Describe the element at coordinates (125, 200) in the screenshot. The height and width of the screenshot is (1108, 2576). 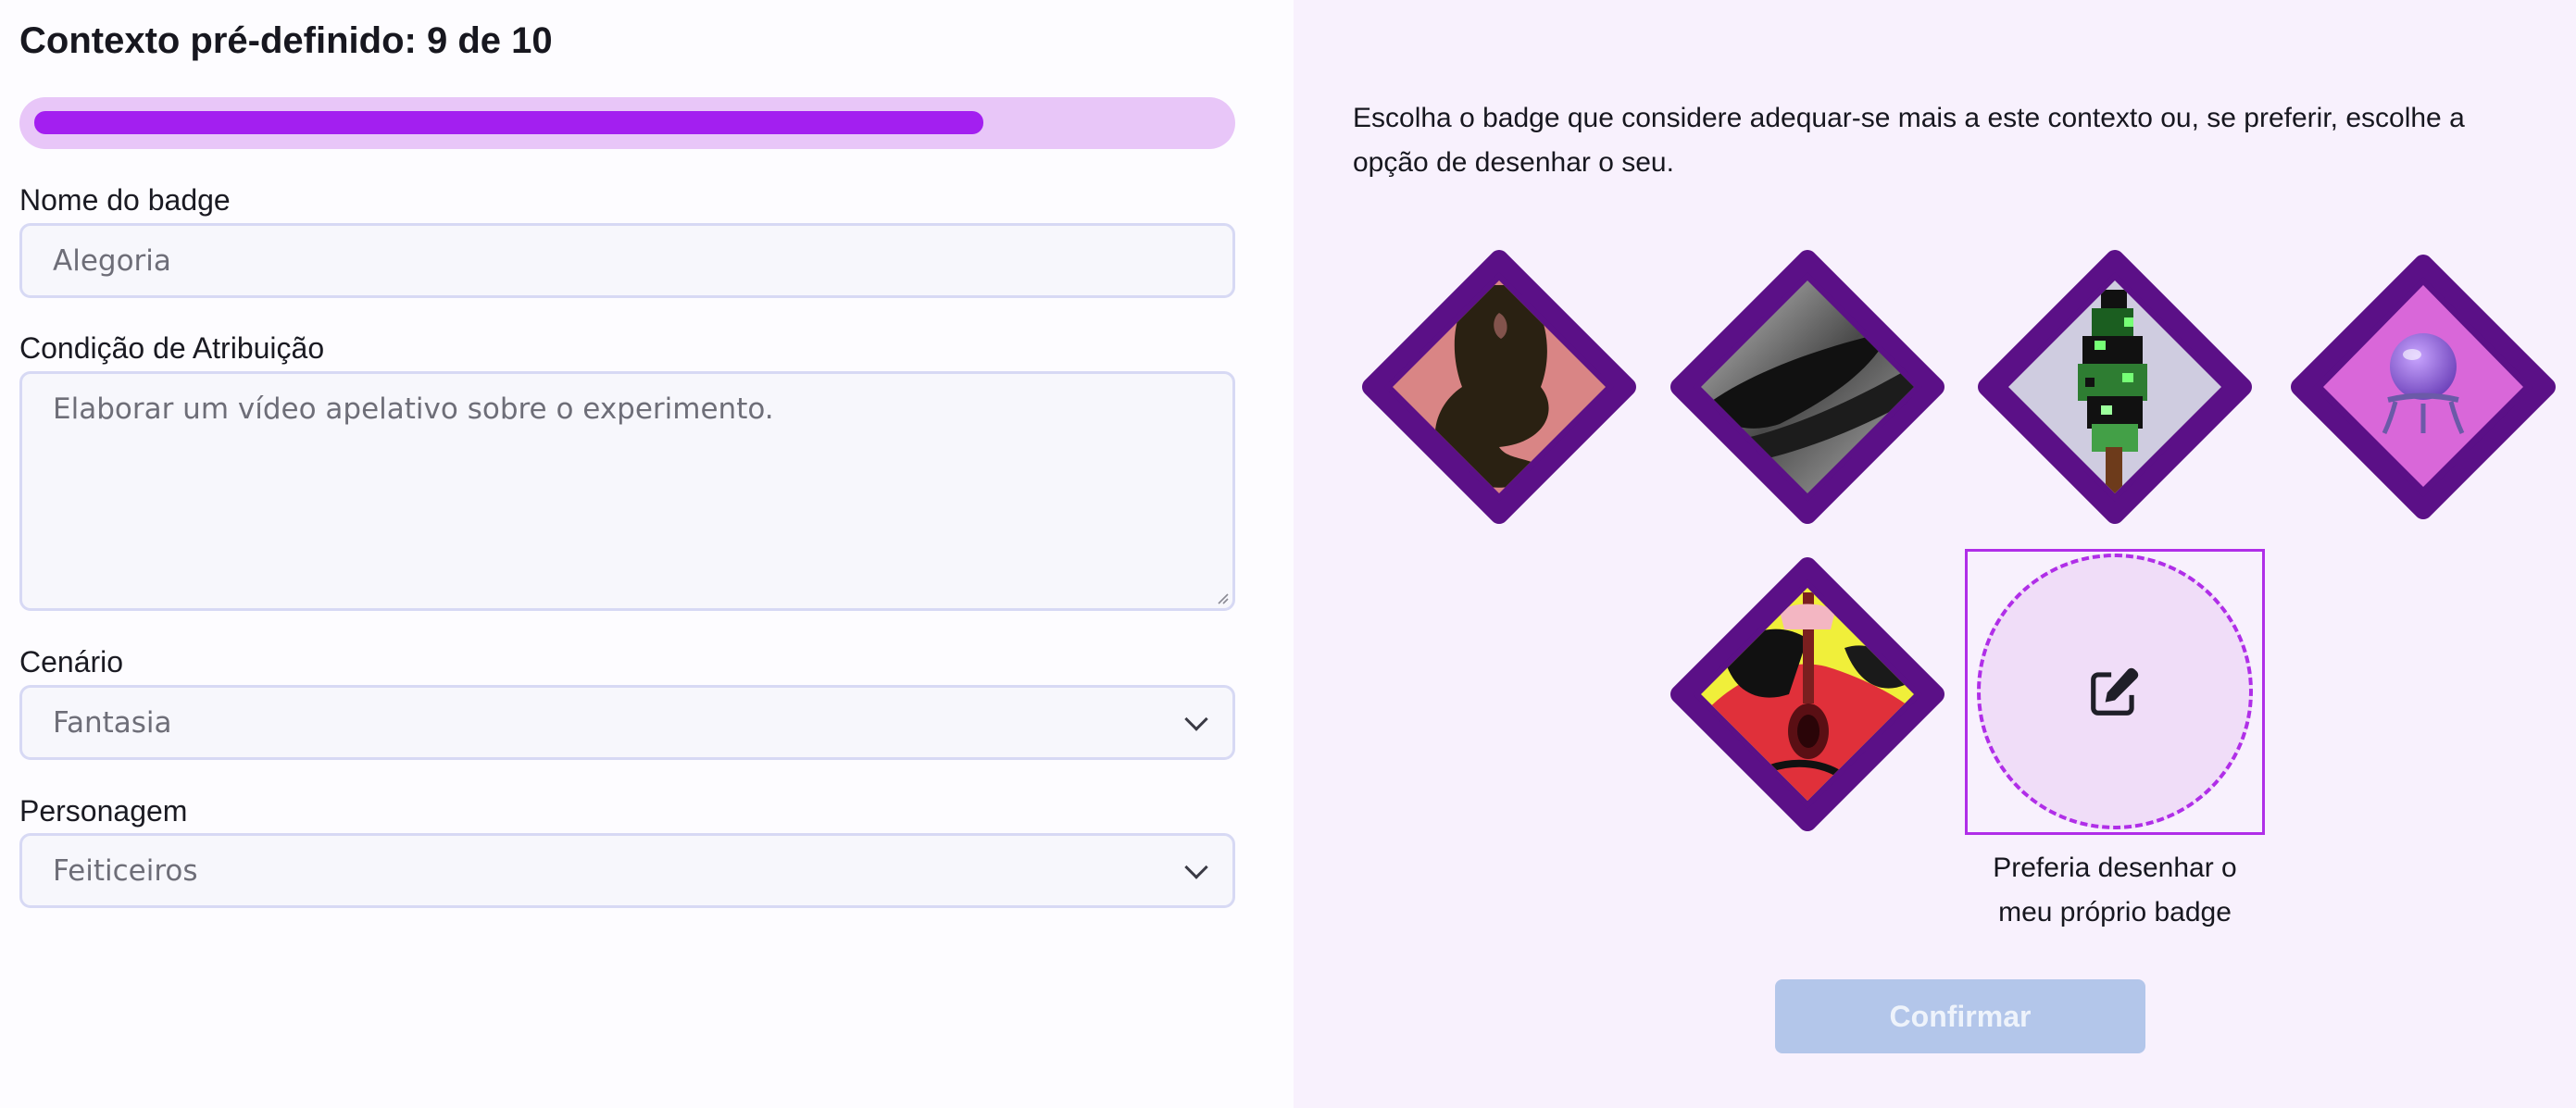
I see `badge-name-label: Nome do badge` at that location.